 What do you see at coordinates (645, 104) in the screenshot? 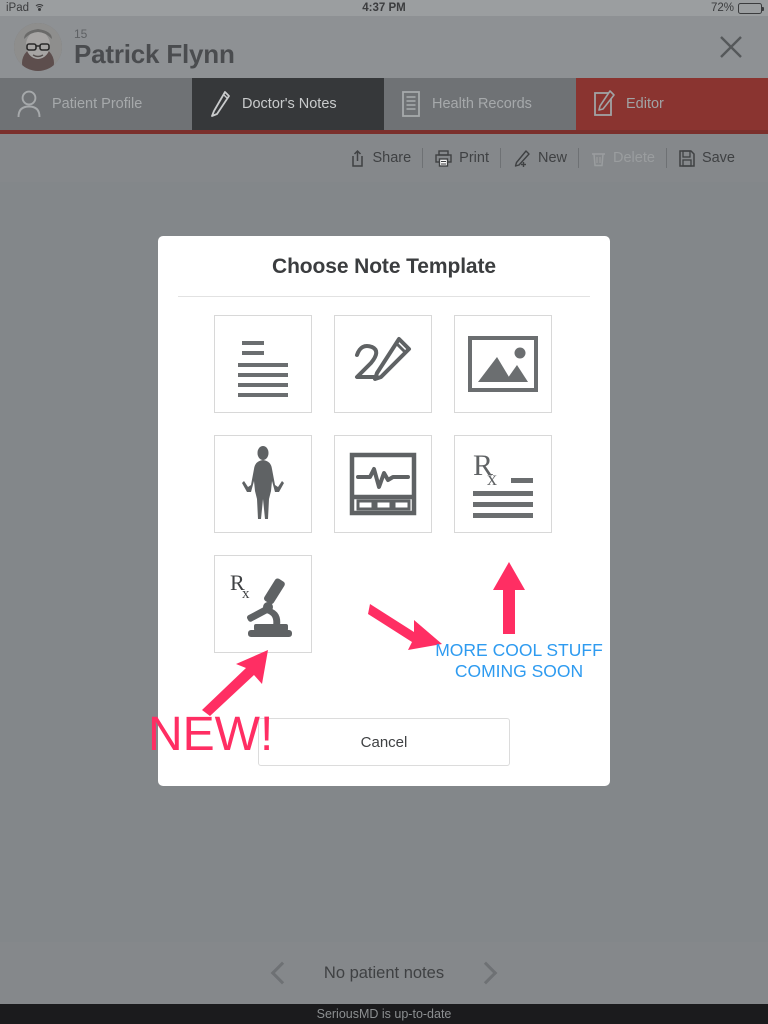
I see `tab-label: Editor` at bounding box center [645, 104].